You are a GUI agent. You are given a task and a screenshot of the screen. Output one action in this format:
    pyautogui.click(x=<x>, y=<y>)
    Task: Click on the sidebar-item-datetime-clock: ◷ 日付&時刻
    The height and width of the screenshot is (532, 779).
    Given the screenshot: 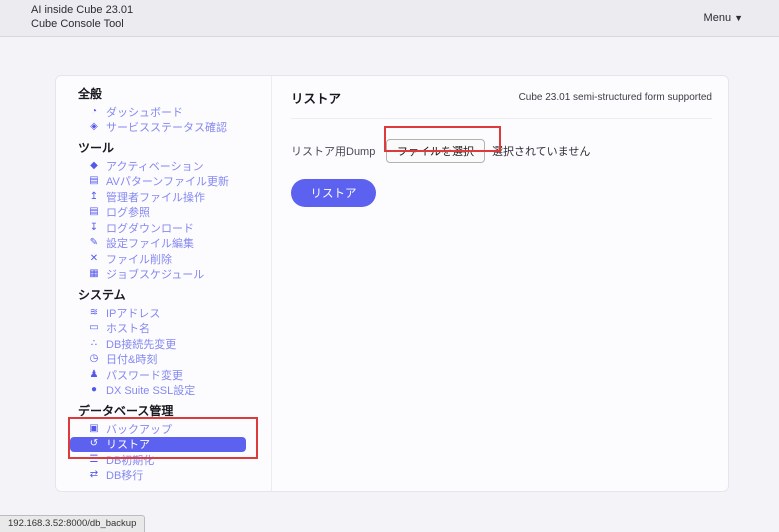 What is the action you would take?
    pyautogui.click(x=158, y=360)
    